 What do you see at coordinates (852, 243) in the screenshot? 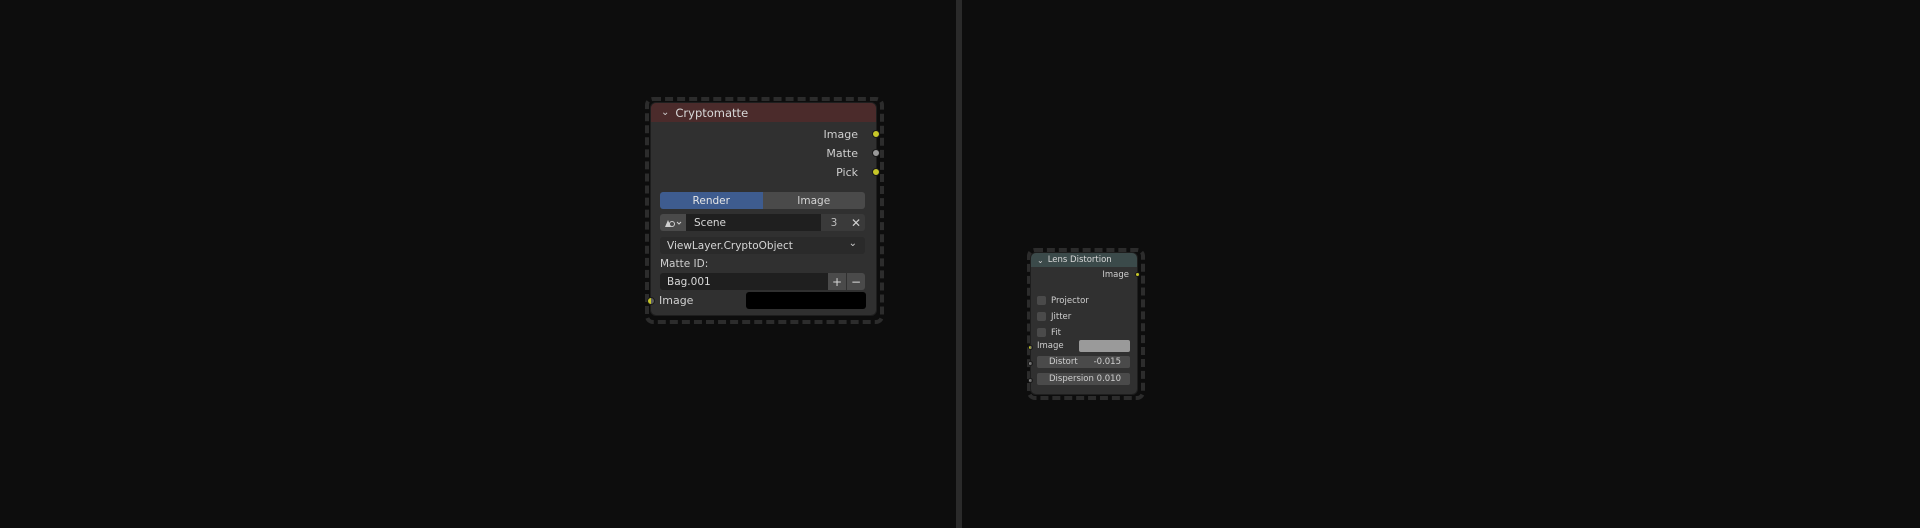
I see `chevron-down-icon: ⌄` at bounding box center [852, 243].